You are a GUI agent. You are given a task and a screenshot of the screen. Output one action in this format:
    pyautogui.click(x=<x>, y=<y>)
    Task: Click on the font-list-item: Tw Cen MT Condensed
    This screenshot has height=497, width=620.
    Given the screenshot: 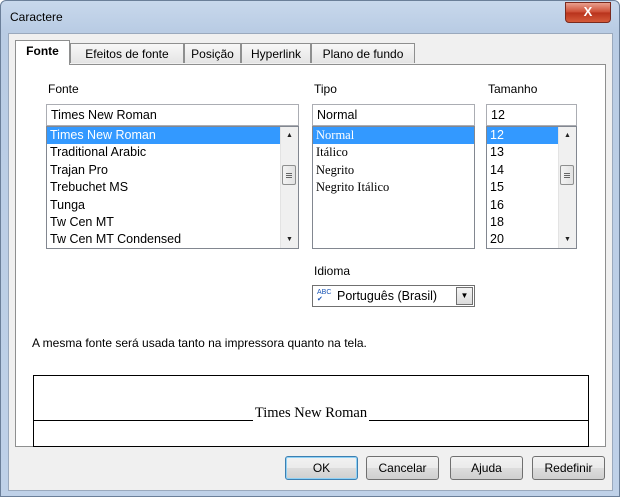 What is the action you would take?
    pyautogui.click(x=172, y=239)
    